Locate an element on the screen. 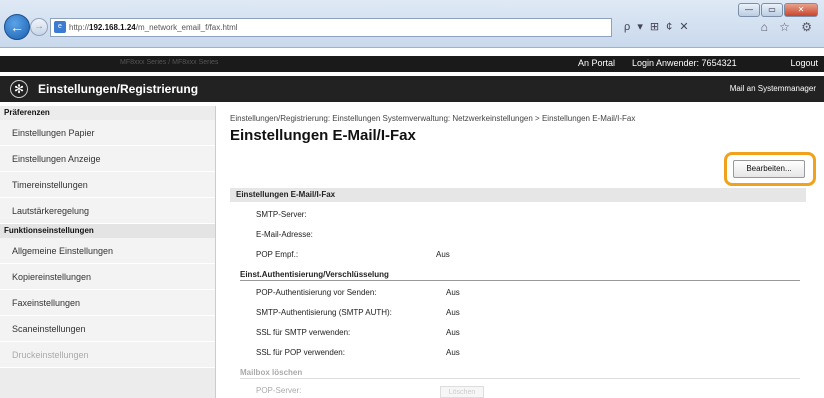 This screenshot has width=824, height=398. delete-mailbox-button: Löschen is located at coordinates (462, 392).